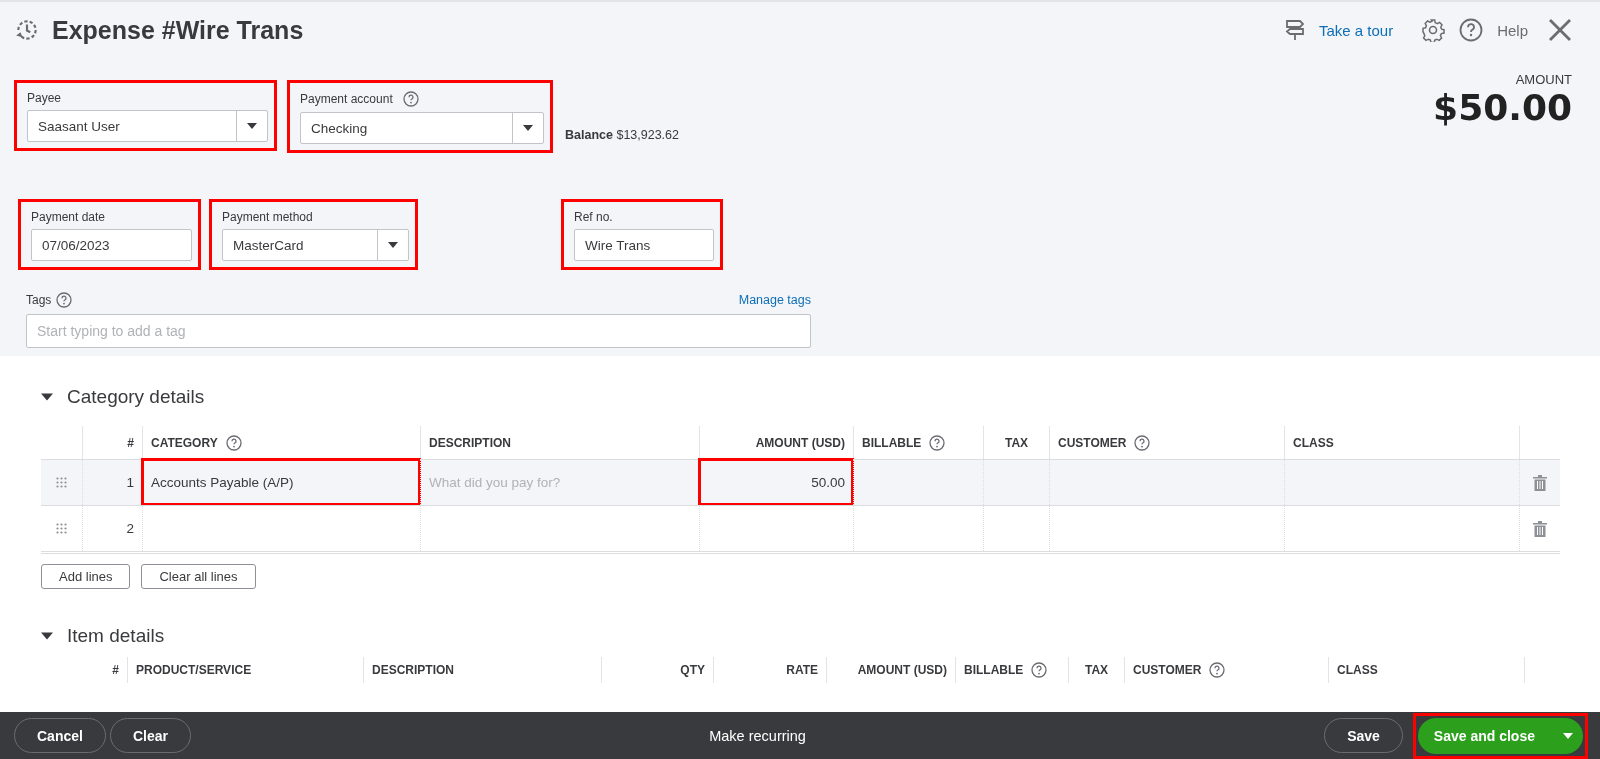 The width and height of the screenshot is (1600, 759). Describe the element at coordinates (136, 397) in the screenshot. I see `section-title: Category details` at that location.